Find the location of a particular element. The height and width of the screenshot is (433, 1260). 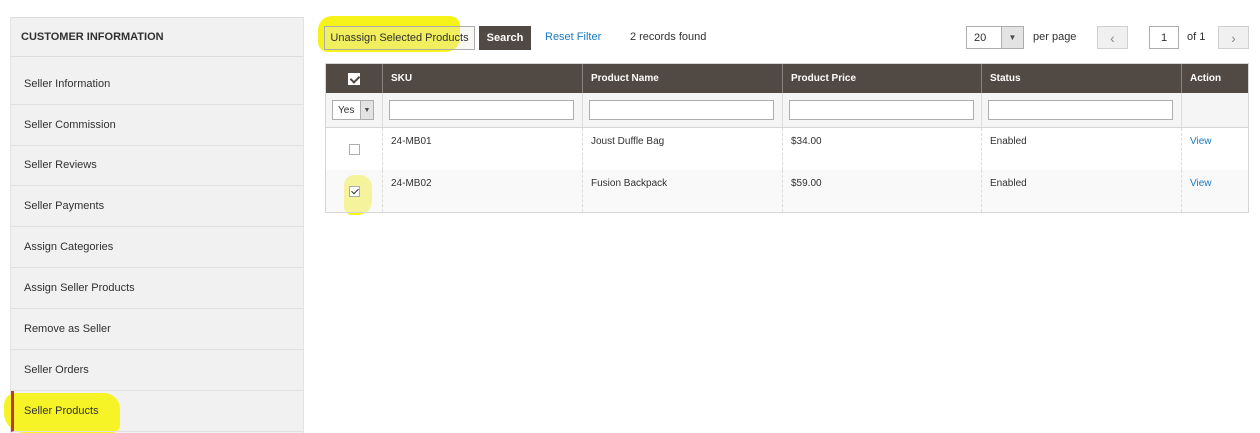

sidebar-item-assign-categories: Assign Categories is located at coordinates (157, 247).